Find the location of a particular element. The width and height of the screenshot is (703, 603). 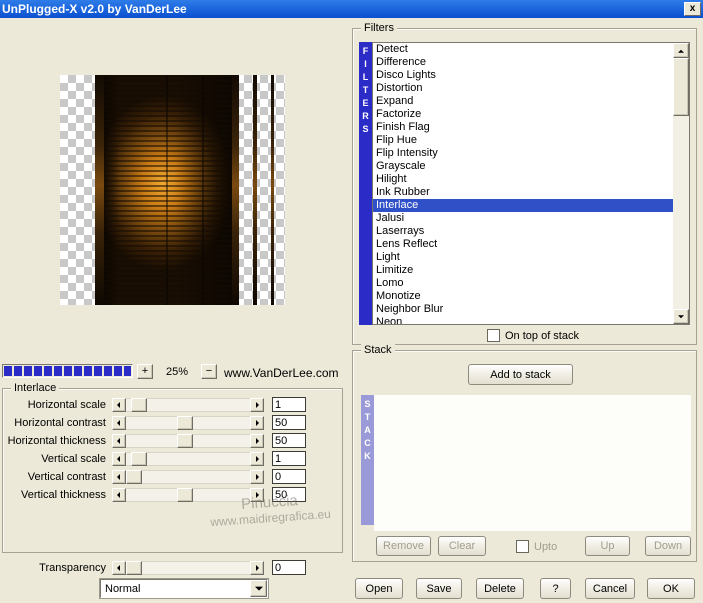

filter-item: Limitize is located at coordinates (523, 270).